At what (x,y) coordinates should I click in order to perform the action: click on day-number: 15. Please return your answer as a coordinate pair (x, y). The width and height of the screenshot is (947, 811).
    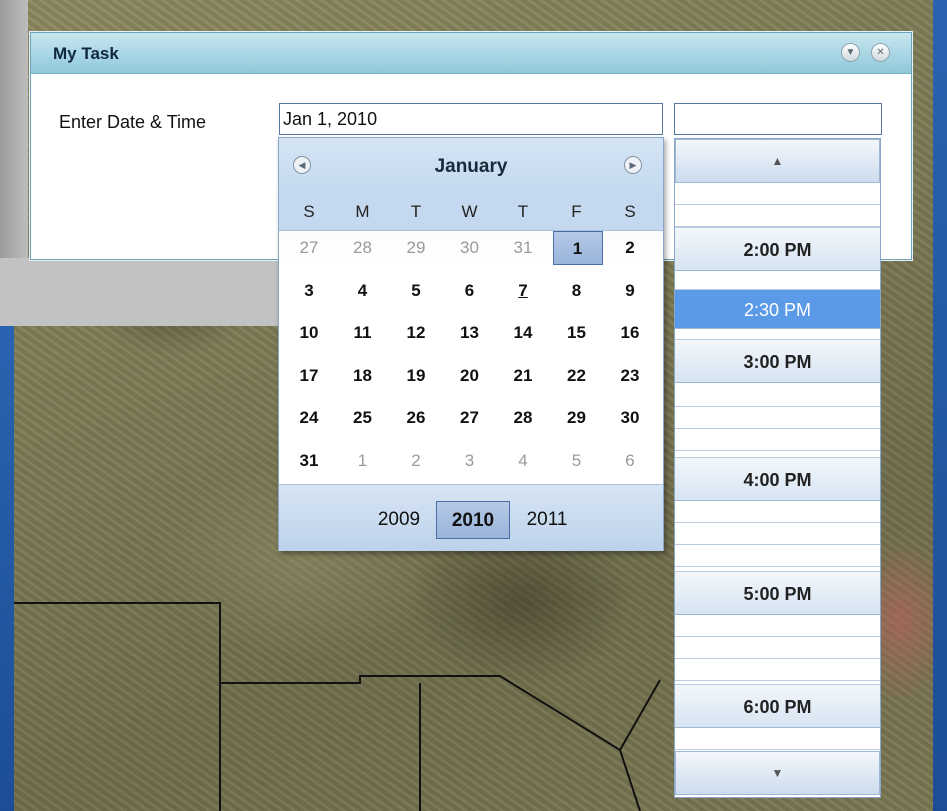
    Looking at the image, I should click on (576, 332).